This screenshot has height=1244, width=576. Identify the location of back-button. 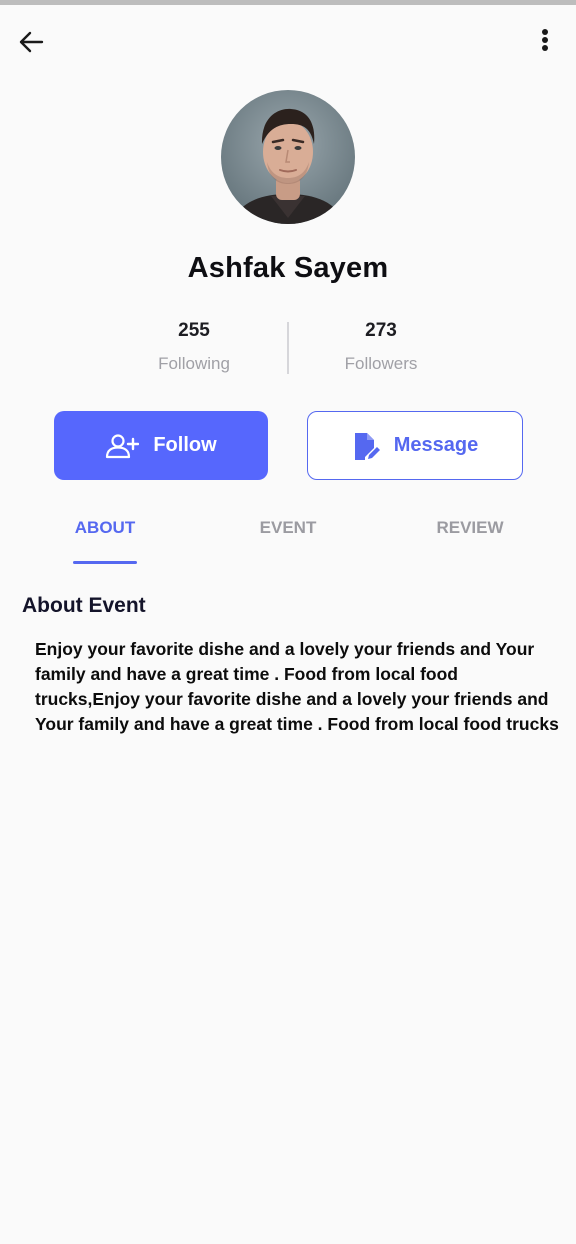
(31, 42).